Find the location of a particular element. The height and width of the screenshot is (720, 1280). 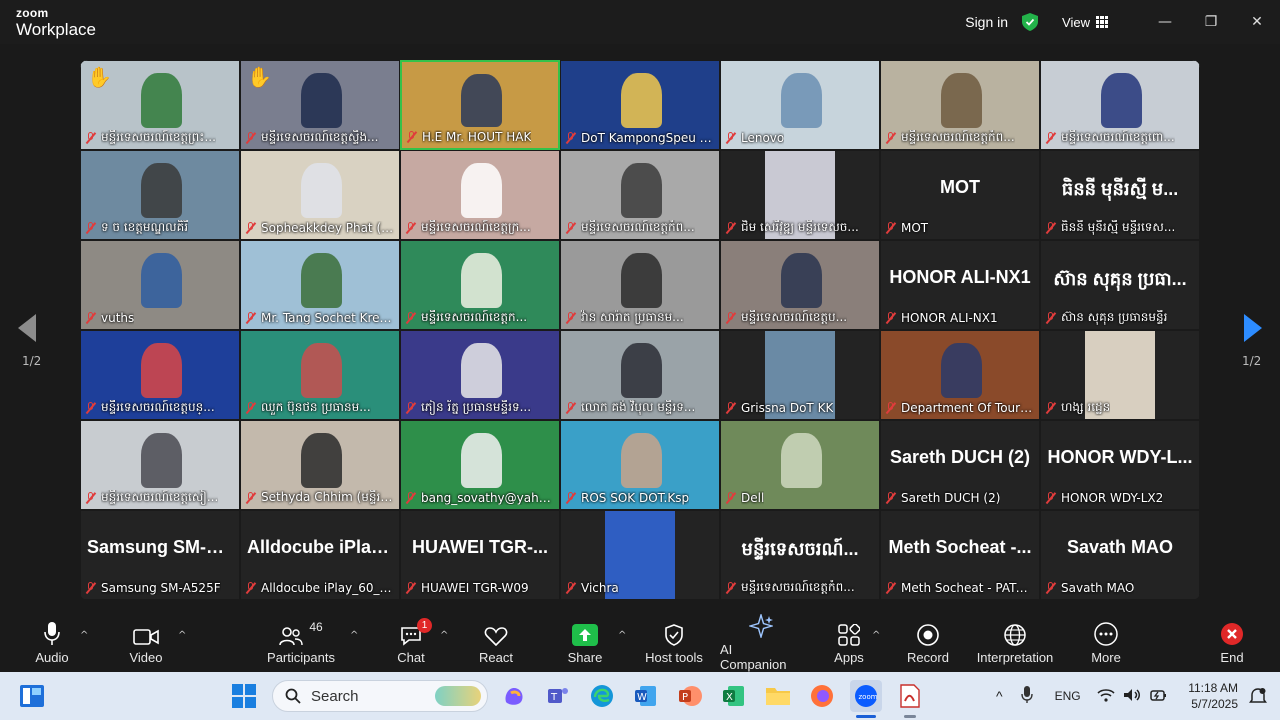

minimize-button: — is located at coordinates (1165, 22).